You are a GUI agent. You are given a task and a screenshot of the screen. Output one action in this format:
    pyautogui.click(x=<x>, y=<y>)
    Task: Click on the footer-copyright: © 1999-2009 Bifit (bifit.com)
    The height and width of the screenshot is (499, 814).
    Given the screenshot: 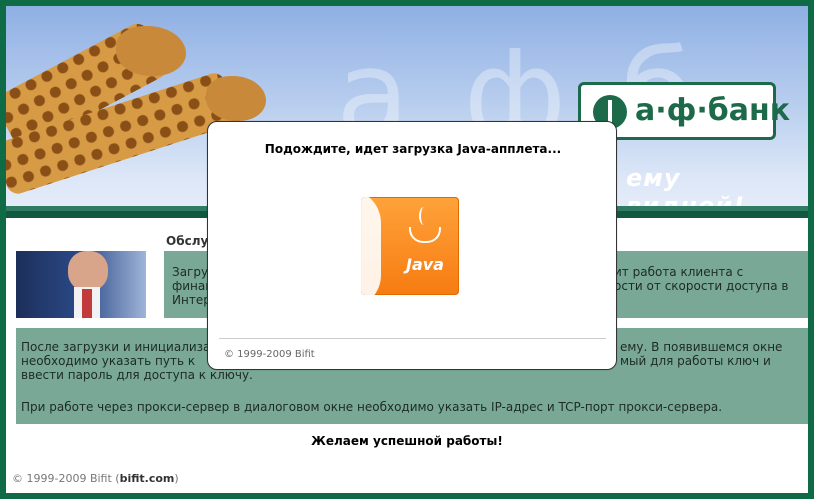 What is the action you would take?
    pyautogui.click(x=95, y=478)
    